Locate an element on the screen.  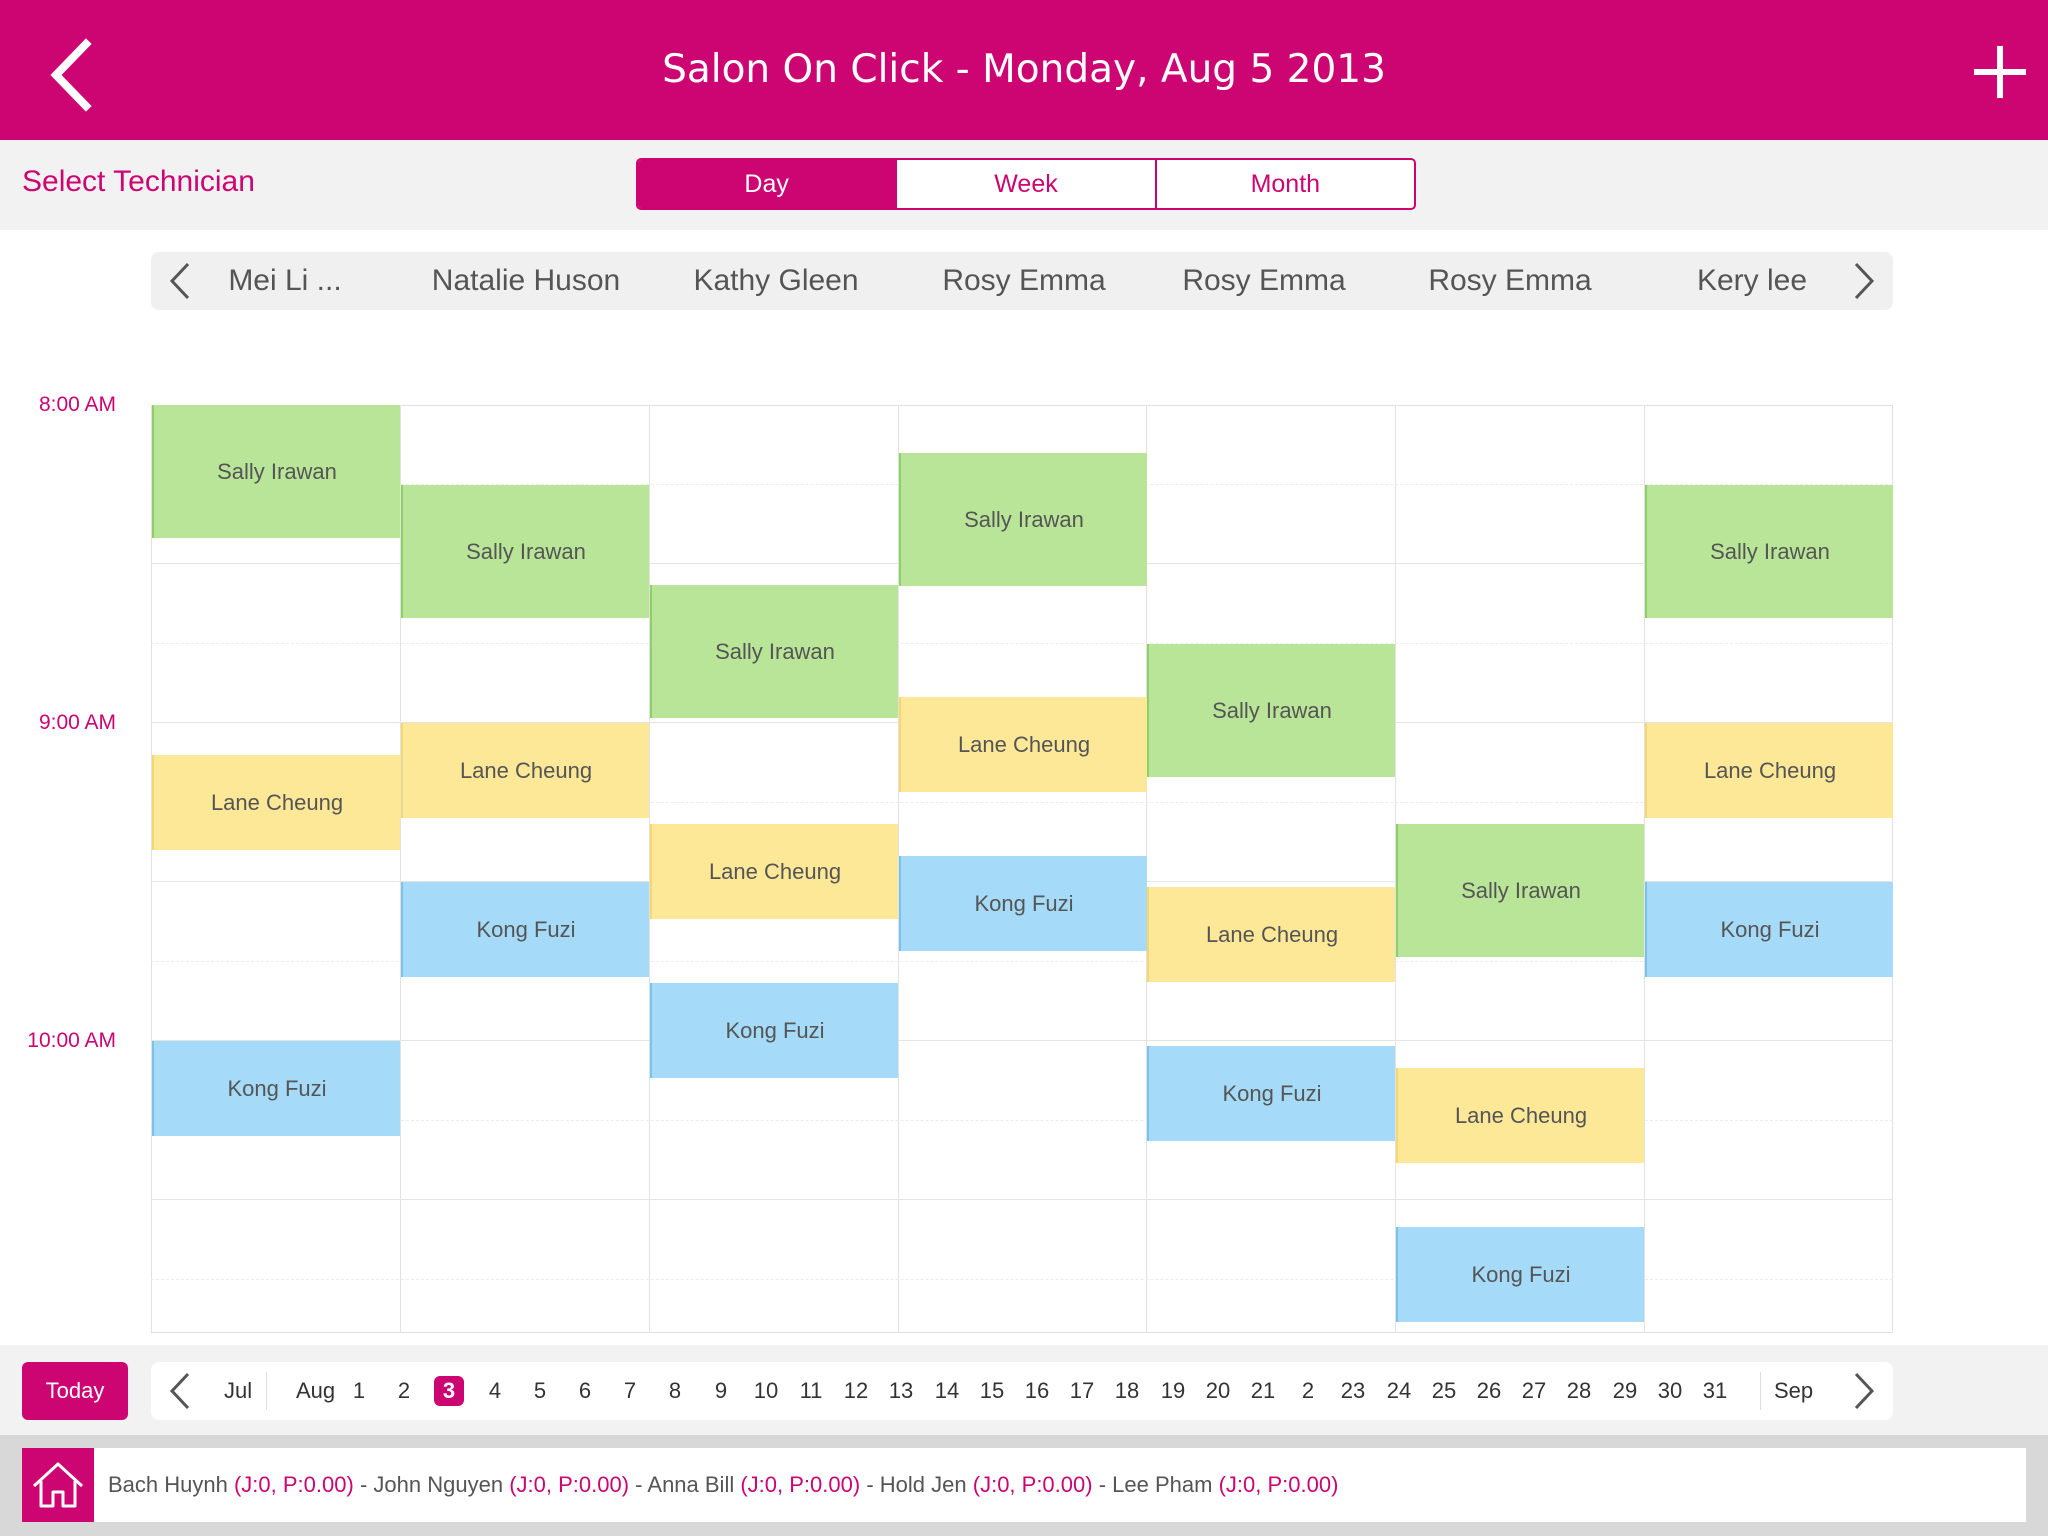
day-item: 10 is located at coordinates (766, 1391).